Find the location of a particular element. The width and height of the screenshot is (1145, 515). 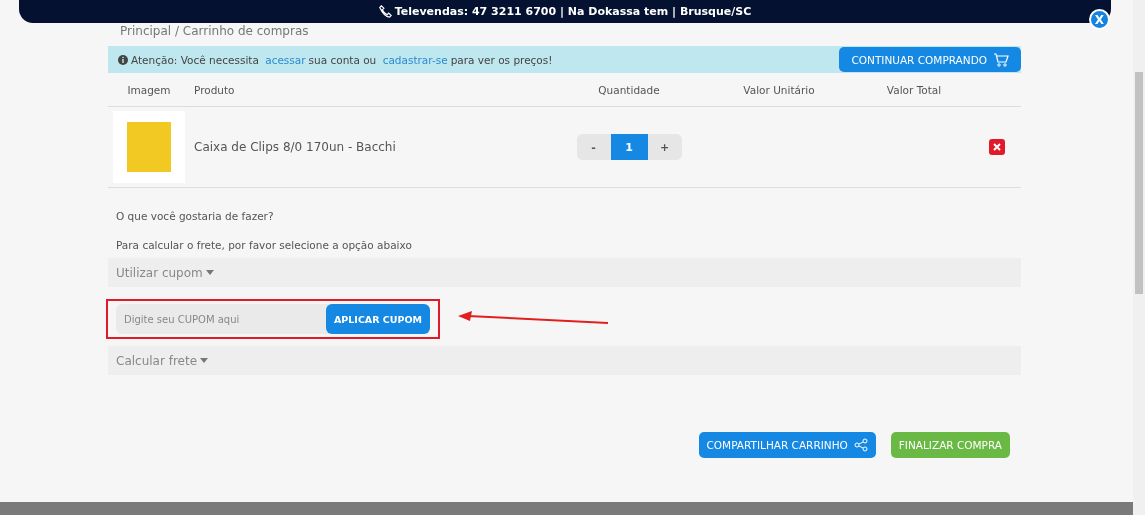

arrow-icon is located at coordinates (534, 319).